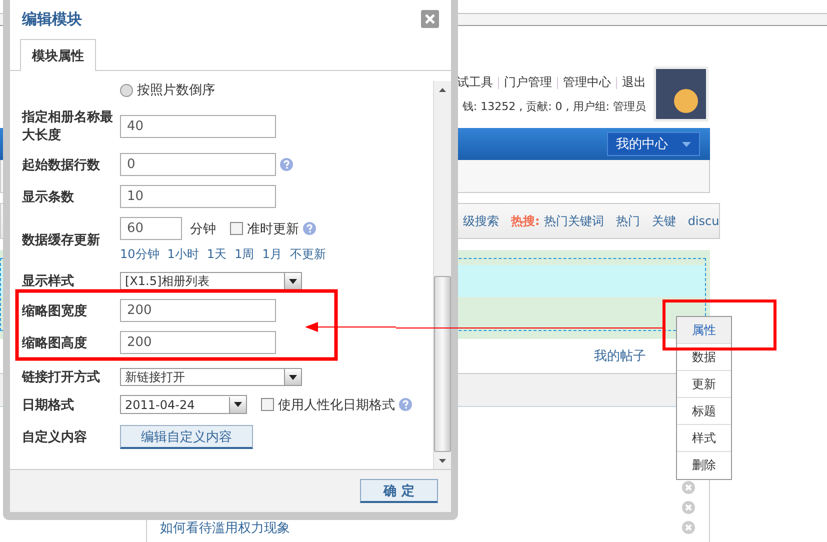 Image resolution: width=827 pixels, height=542 pixels. What do you see at coordinates (176, 90) in the screenshot?
I see `radio-label: 按照片数倒序` at bounding box center [176, 90].